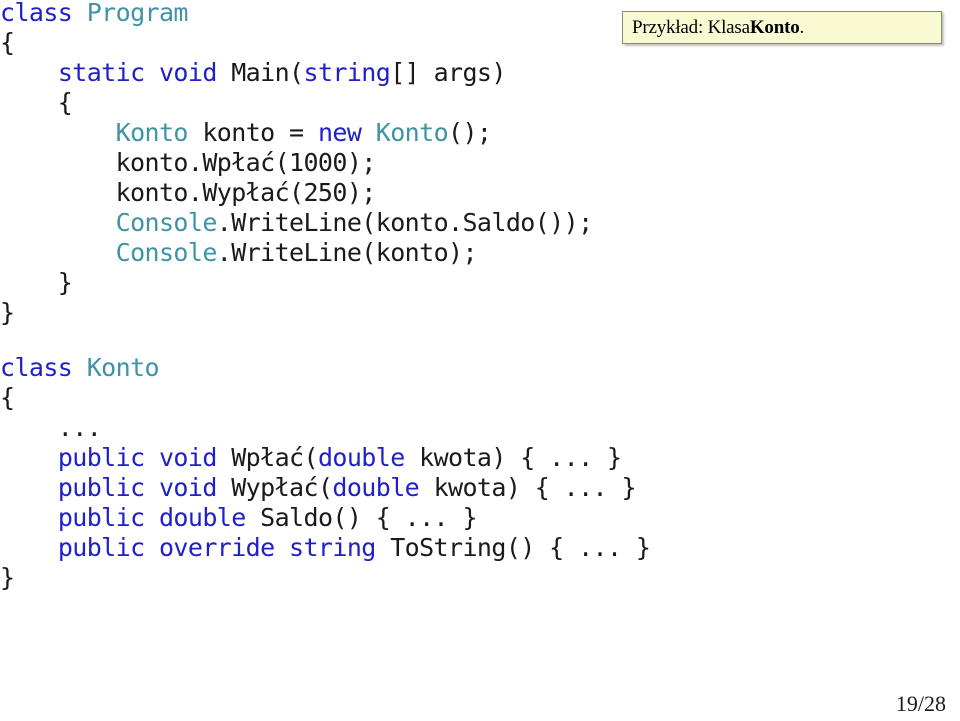 The width and height of the screenshot is (960, 721). I want to click on callout-suffix: ., so click(802, 27).